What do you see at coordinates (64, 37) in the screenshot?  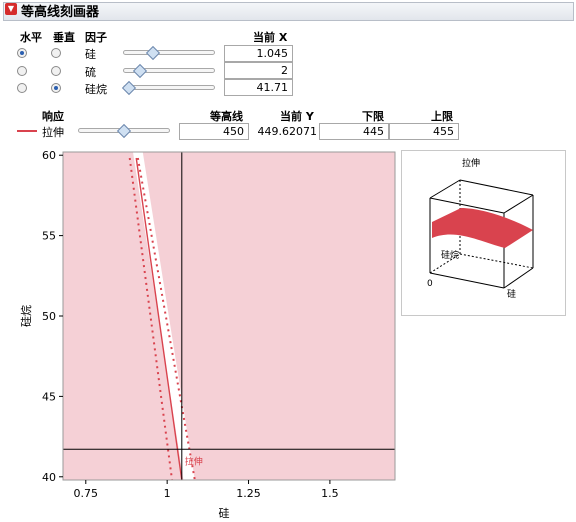 I see `header-vertical: 垂直` at bounding box center [64, 37].